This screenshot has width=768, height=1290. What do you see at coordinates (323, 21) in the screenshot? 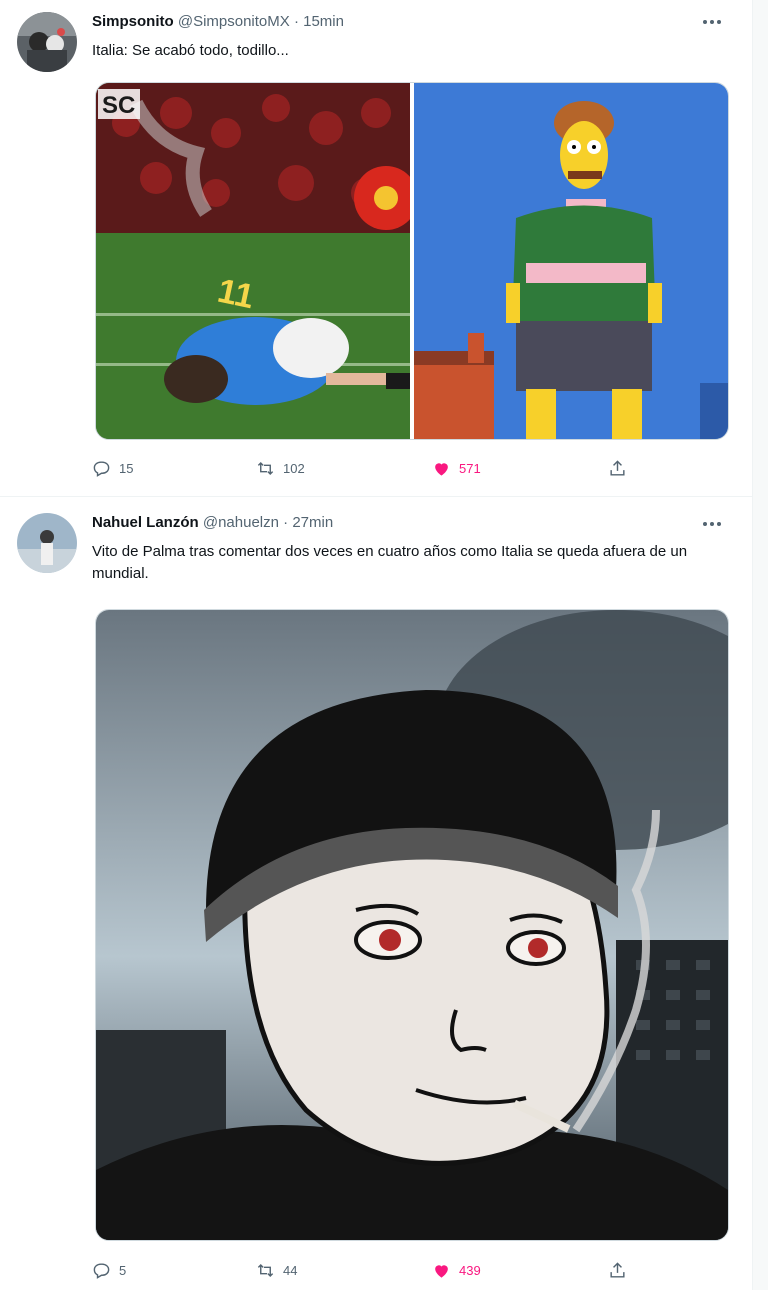
I see `timestamp: 15min` at bounding box center [323, 21].